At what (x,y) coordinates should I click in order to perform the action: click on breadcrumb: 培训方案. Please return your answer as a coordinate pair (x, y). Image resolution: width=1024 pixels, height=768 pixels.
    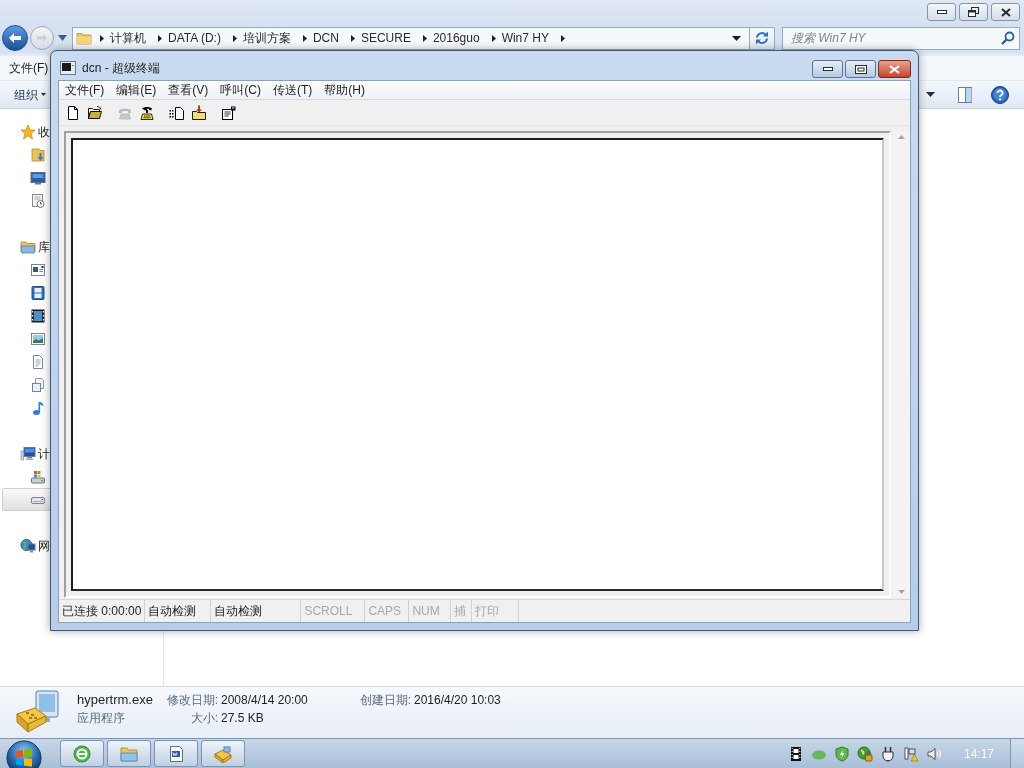
    Looking at the image, I should click on (266, 38).